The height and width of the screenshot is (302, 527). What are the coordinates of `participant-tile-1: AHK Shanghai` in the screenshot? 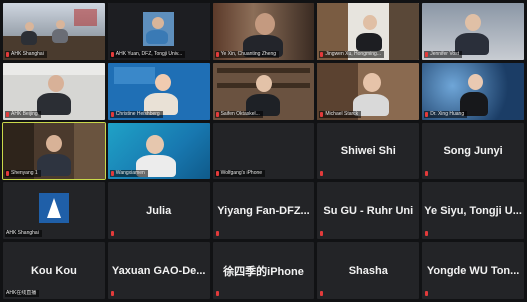 It's located at (54, 31).